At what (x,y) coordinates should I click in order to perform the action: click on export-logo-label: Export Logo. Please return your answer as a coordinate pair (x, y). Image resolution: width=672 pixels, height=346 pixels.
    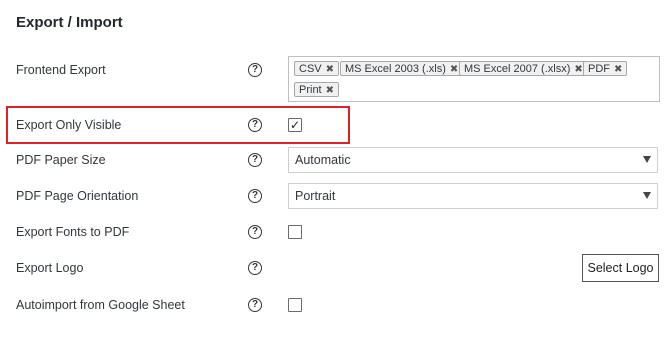
    Looking at the image, I should click on (50, 268).